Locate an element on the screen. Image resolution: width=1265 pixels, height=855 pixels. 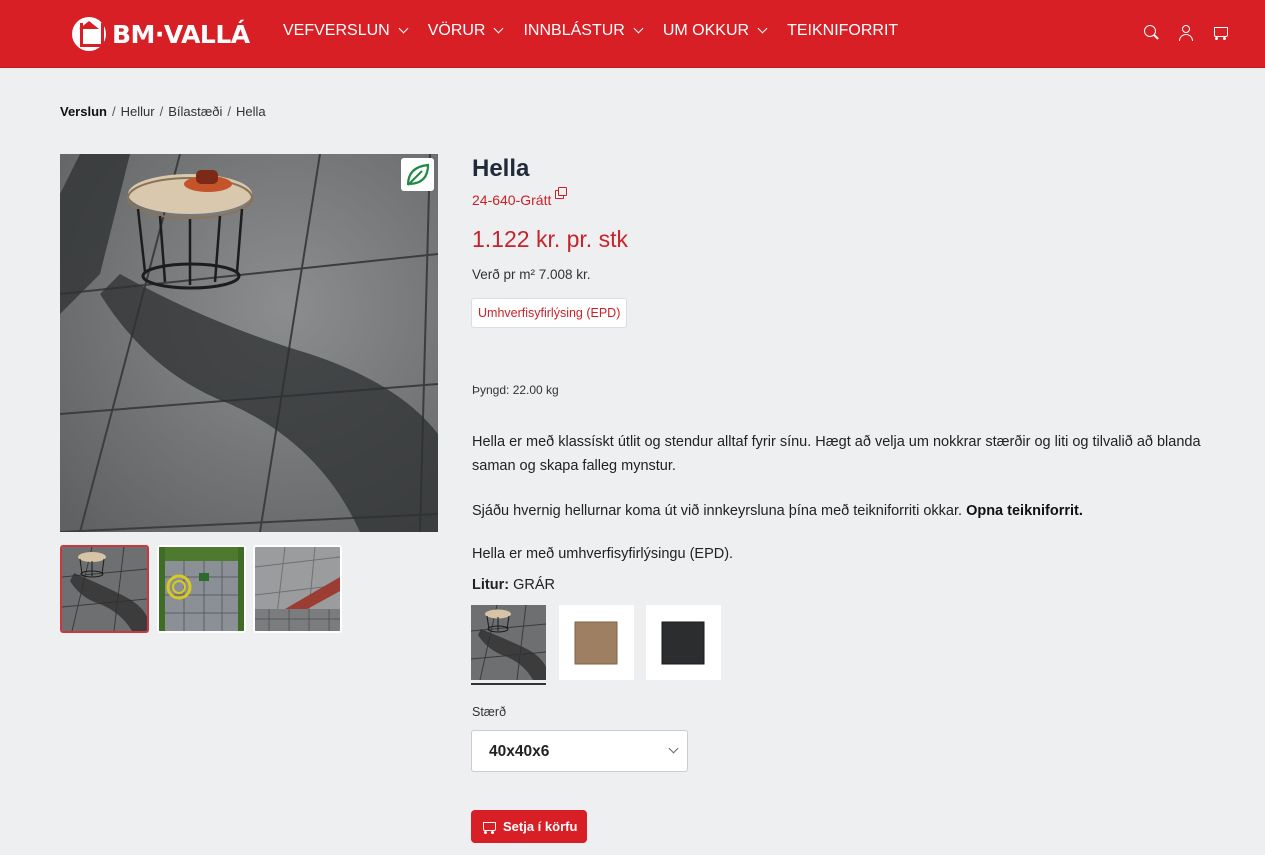
breadcrumb-hellur: Hellur is located at coordinates (138, 111).